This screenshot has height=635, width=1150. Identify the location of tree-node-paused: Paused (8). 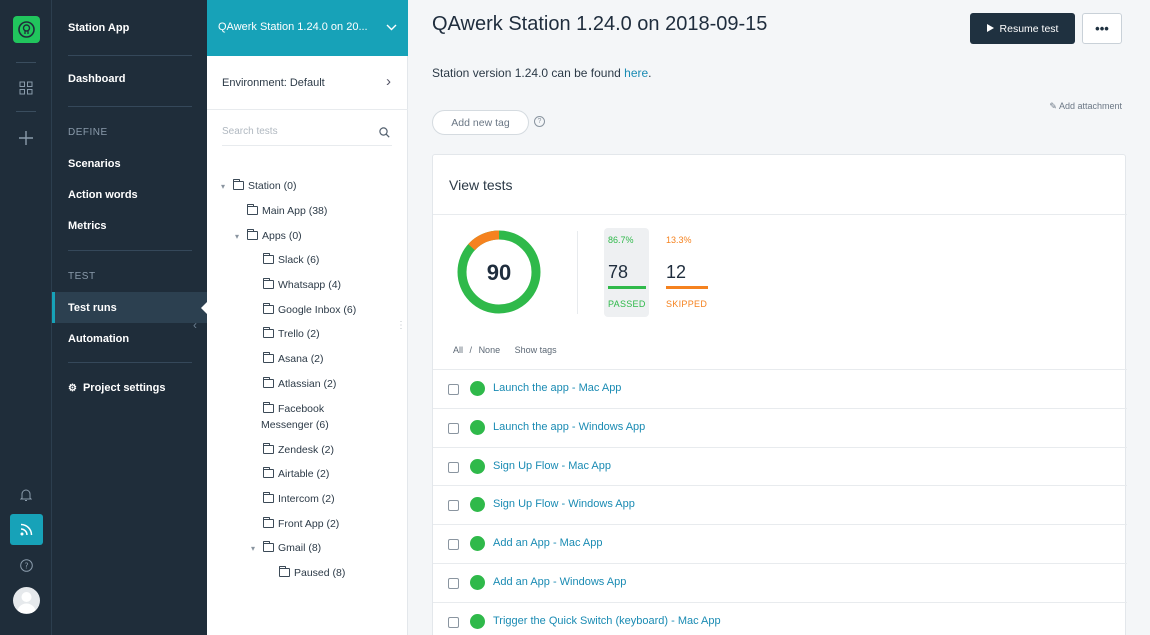
(312, 573).